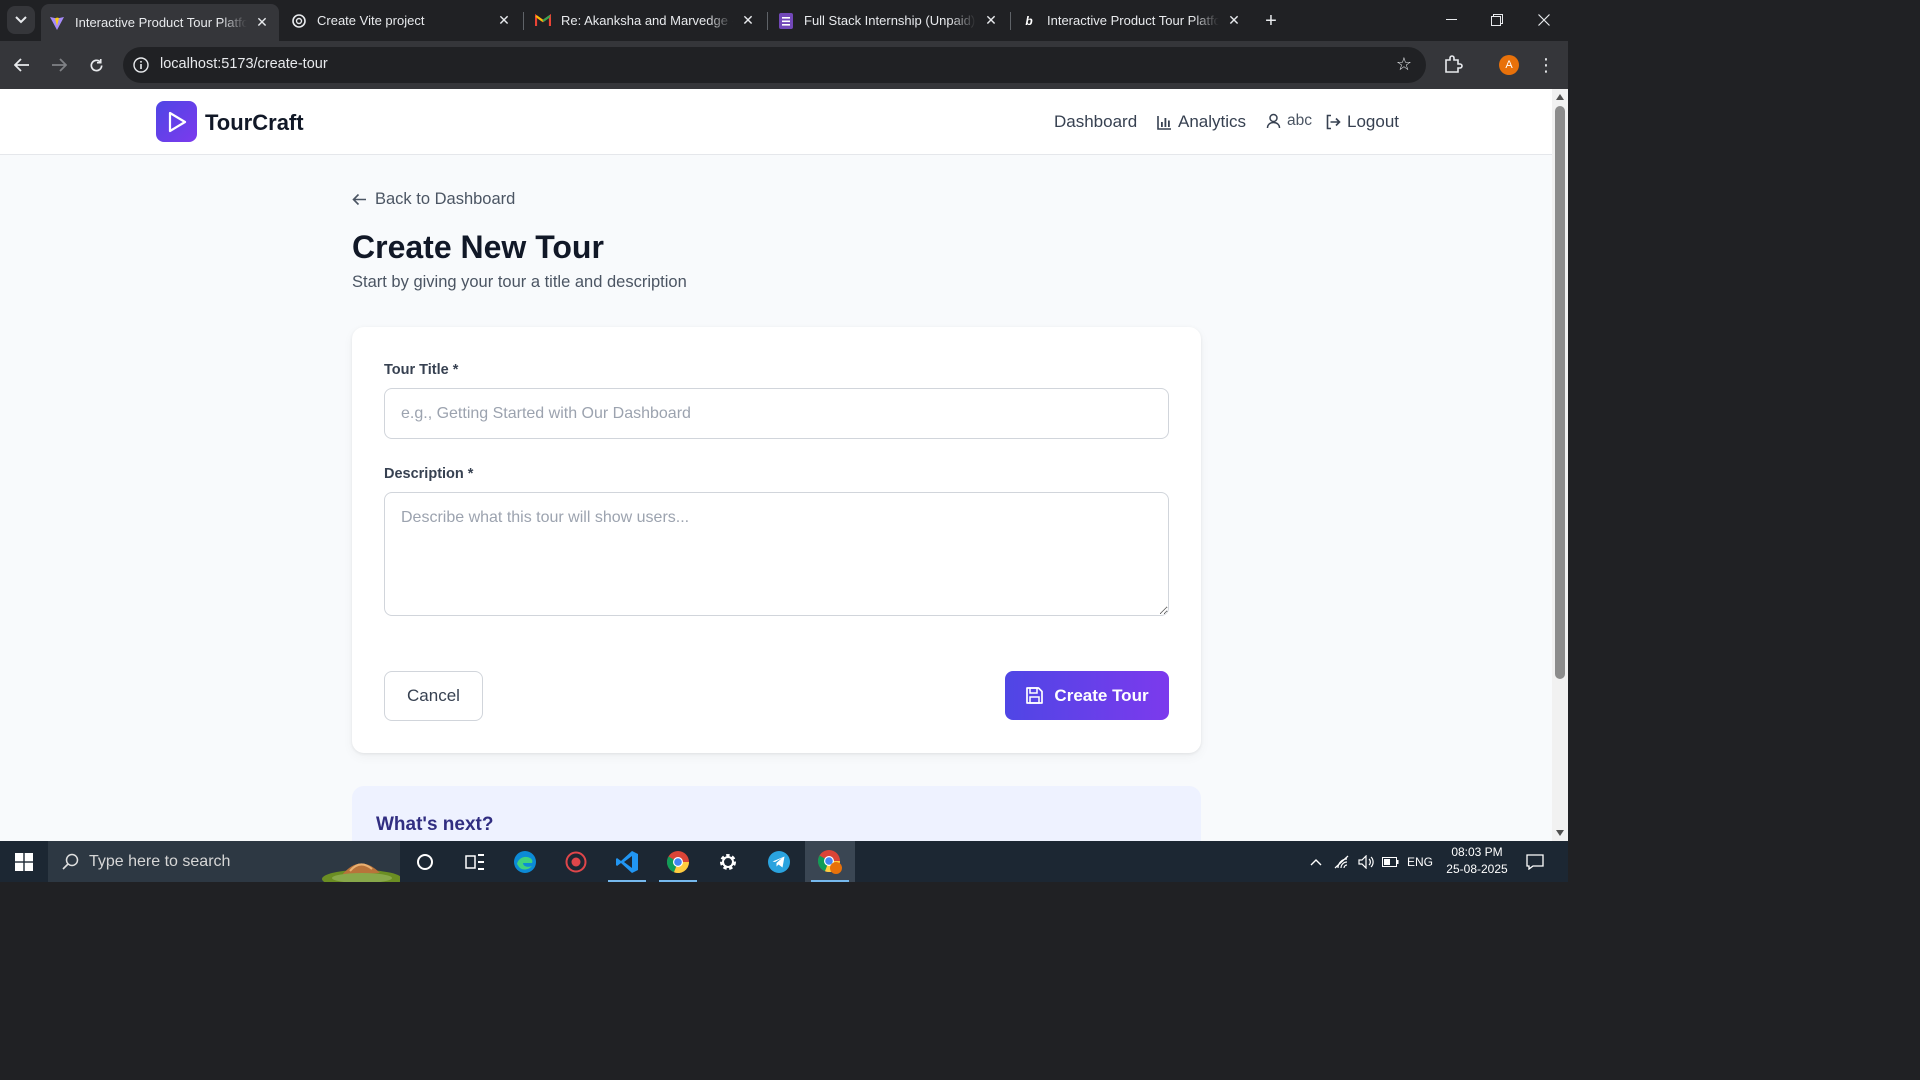 The height and width of the screenshot is (1080, 1920). I want to click on tab-title: Full Stack Internship (Unpaid), so click(890, 20).